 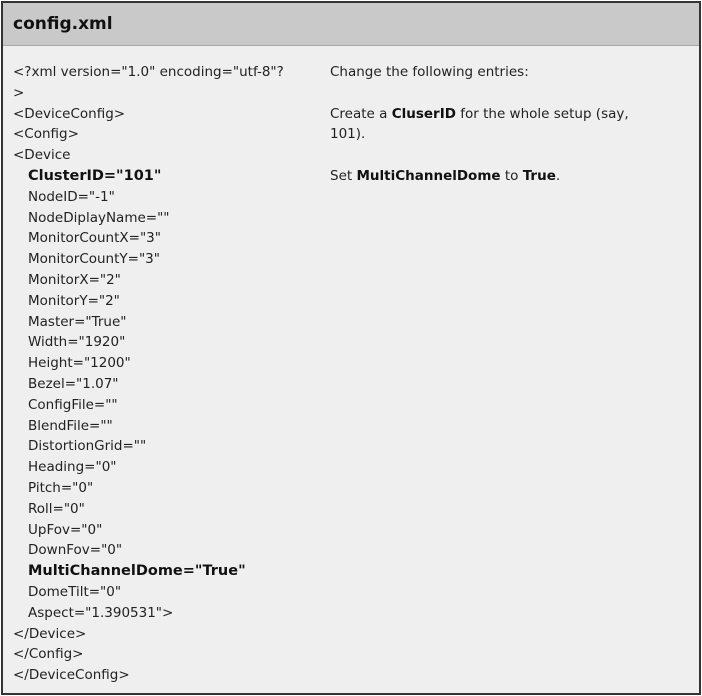 I want to click on code-line: MonitorCountX="3", so click(x=94, y=238).